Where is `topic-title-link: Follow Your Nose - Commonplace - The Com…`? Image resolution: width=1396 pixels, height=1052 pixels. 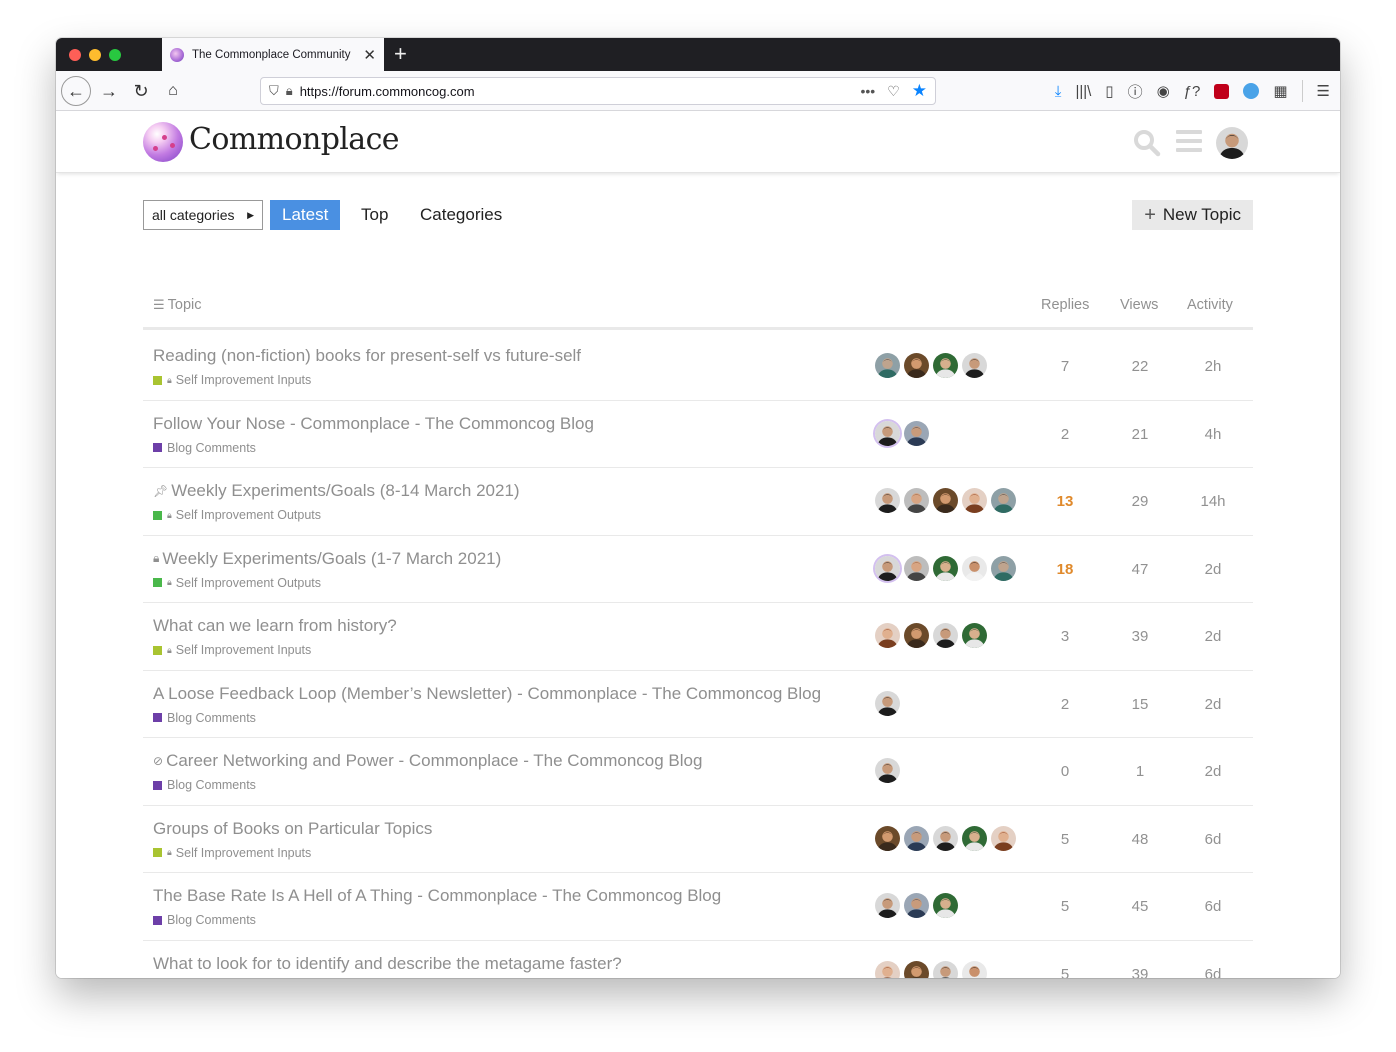 topic-title-link: Follow Your Nose - Commonplace - The Com… is located at coordinates (373, 424).